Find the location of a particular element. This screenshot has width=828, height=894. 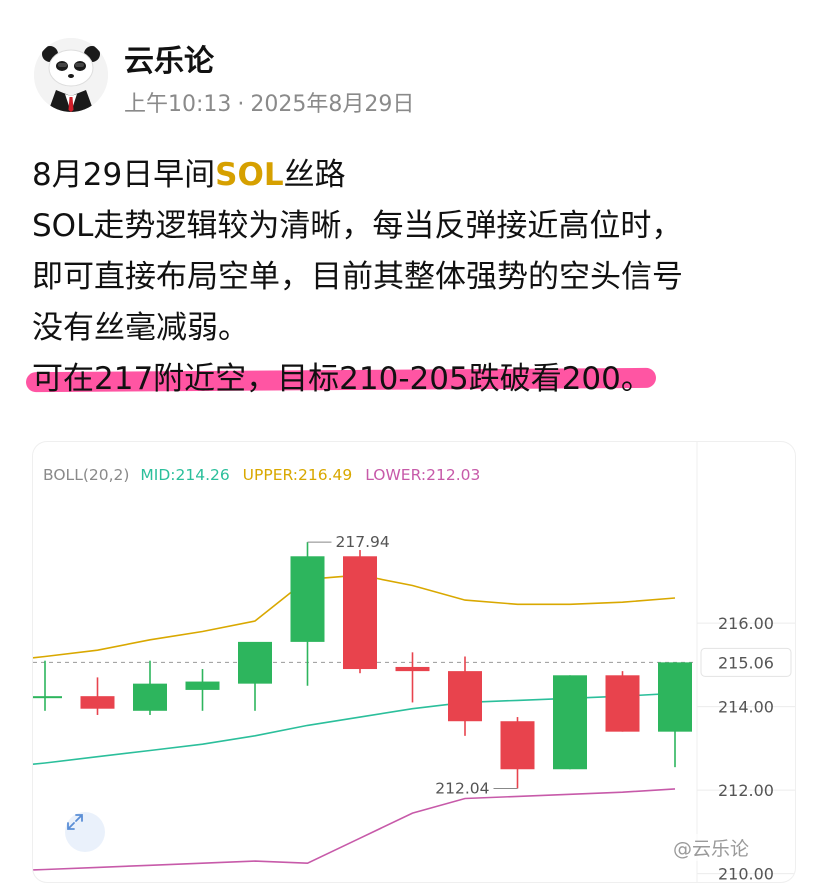

post-line-2: SOL走势逻辑较为清晰，每当反弹接近高位时， is located at coordinates (357, 226).